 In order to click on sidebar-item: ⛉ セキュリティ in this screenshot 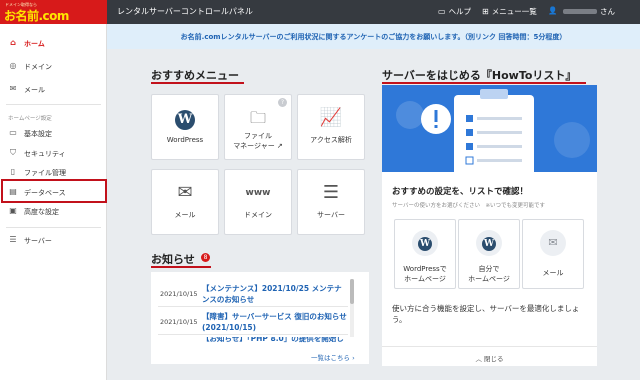, I will do `click(53, 154)`.